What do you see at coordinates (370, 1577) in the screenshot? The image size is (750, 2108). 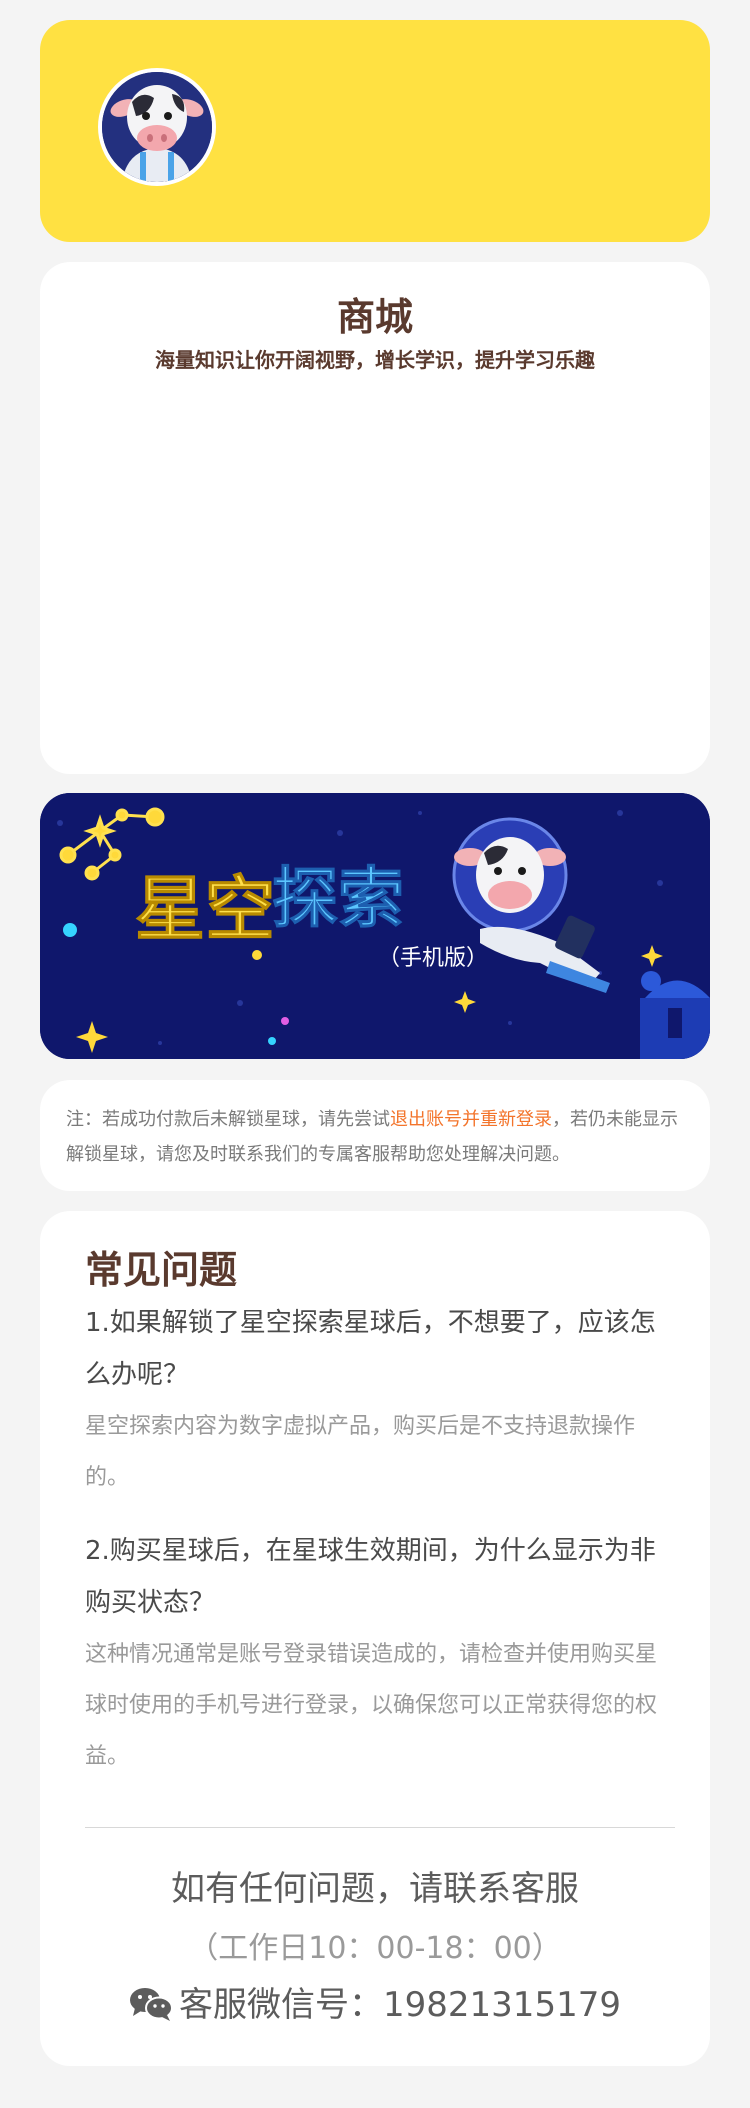 I see `faq-question: 2.购买星球后，在星球生效期间，为什么显示为非购买状态？` at bounding box center [370, 1577].